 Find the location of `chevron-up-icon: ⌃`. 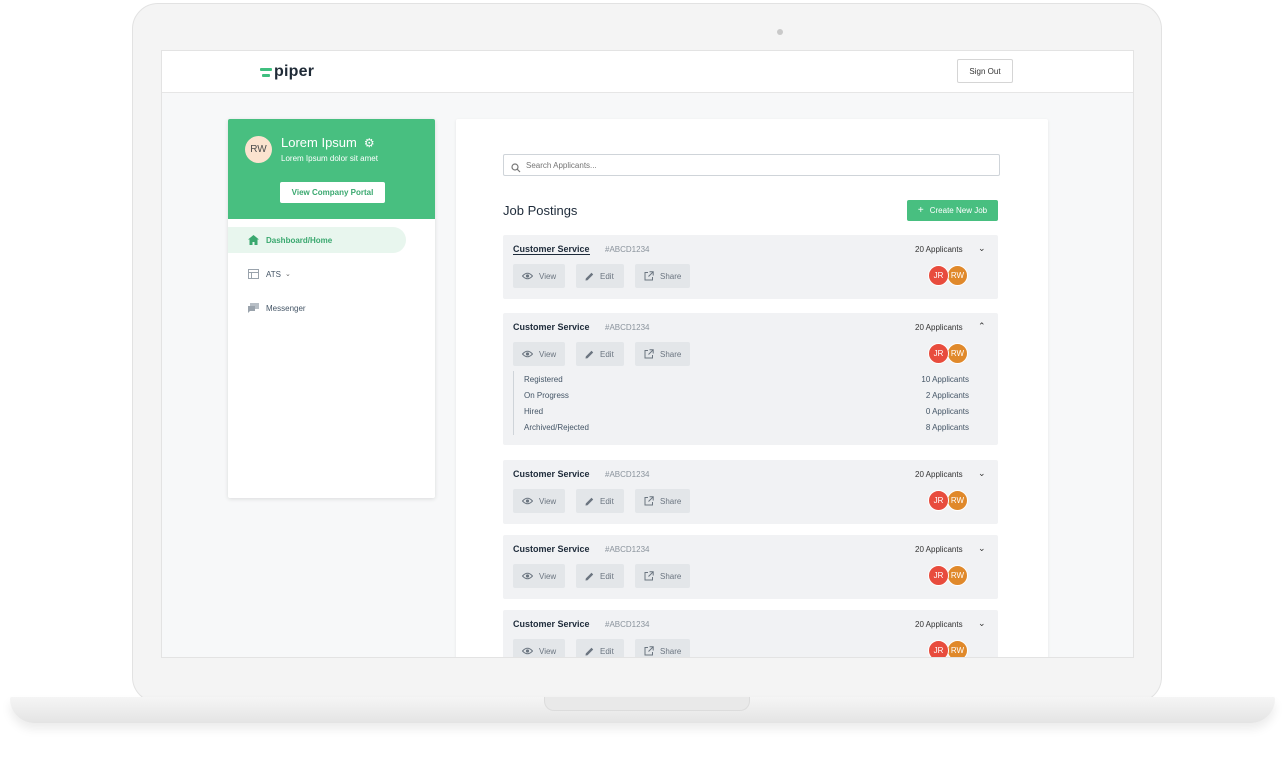

chevron-up-icon: ⌃ is located at coordinates (982, 326).